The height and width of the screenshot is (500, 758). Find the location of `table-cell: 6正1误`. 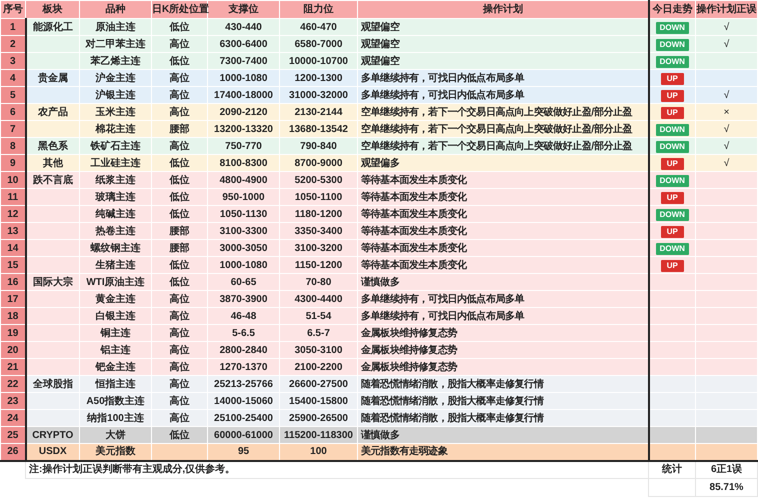

table-cell: 6正1误 is located at coordinates (727, 469).